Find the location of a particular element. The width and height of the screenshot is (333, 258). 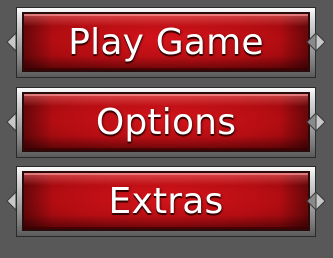

play-game-label: Play Game is located at coordinates (166, 42).